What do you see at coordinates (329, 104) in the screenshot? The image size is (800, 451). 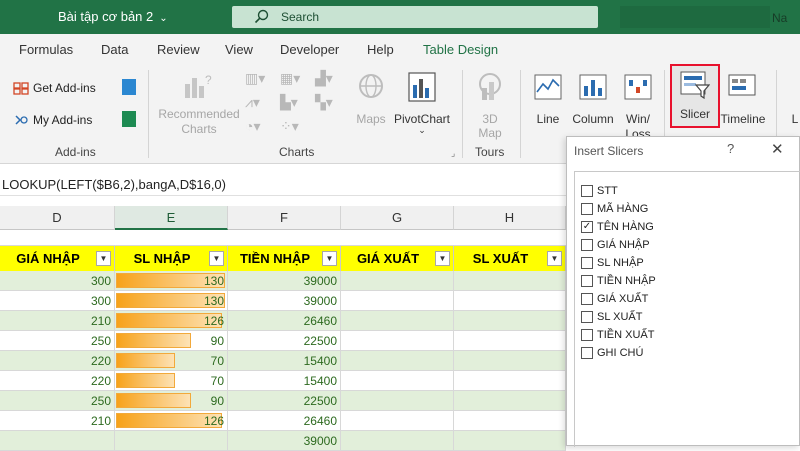 I see `combo-chart-icon: ▚▾` at bounding box center [329, 104].